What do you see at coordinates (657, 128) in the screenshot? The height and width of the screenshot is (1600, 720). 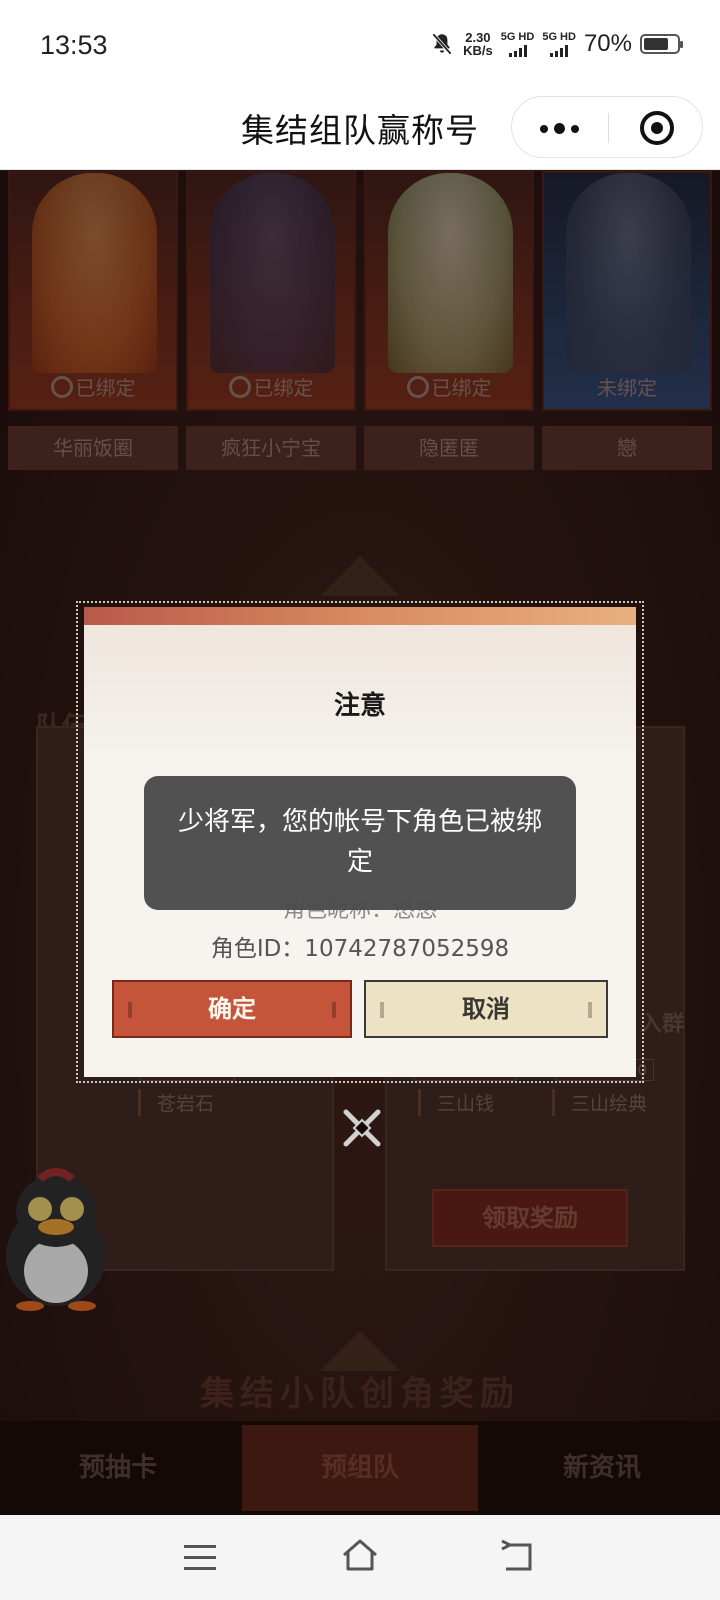 I see `close-miniprogram-icon` at bounding box center [657, 128].